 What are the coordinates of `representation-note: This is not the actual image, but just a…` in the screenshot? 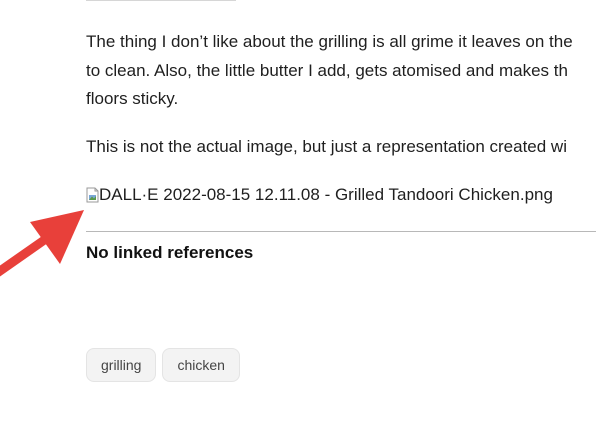 It's located at (326, 146).